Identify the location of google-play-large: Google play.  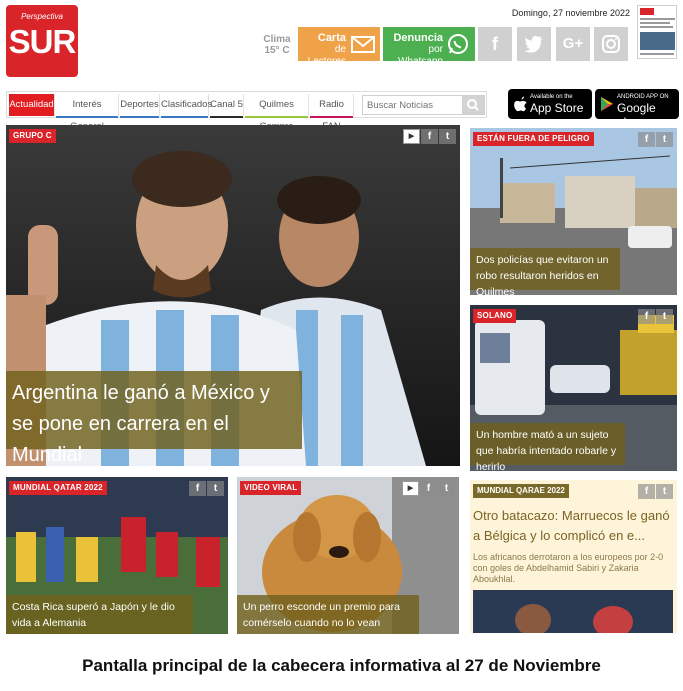
(636, 115).